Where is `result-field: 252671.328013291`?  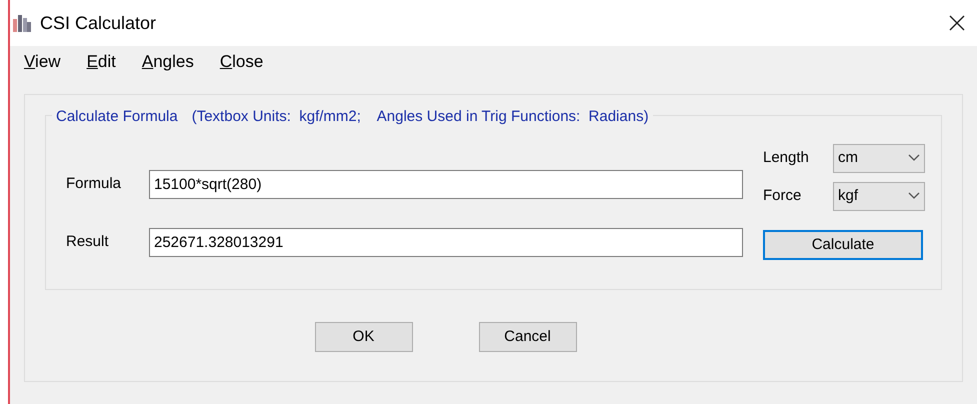 result-field: 252671.328013291 is located at coordinates (446, 242).